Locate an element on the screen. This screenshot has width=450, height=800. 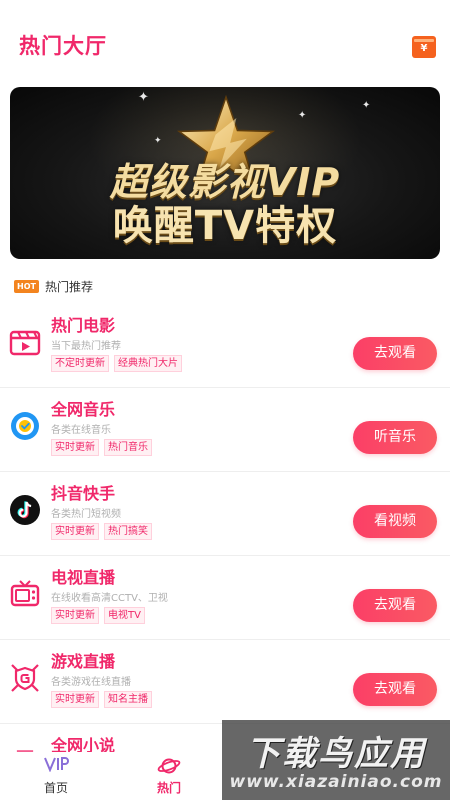
list-item-game-live: 游戏直播 各类游戏在线直播 实时更新 知名主播 去观看 is located at coordinates (225, 682).